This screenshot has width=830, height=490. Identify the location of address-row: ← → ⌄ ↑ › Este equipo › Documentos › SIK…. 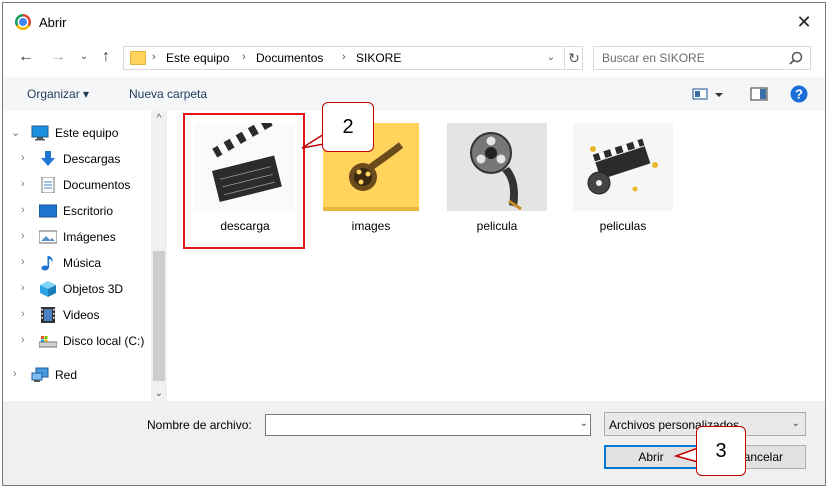
(414, 58).